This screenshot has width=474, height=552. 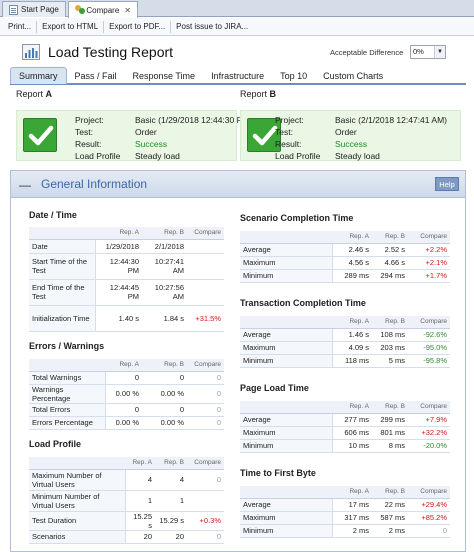 What do you see at coordinates (345, 531) in the screenshot?
I see `table-row: Minimum 2 ms 2 ms 0` at bounding box center [345, 531].